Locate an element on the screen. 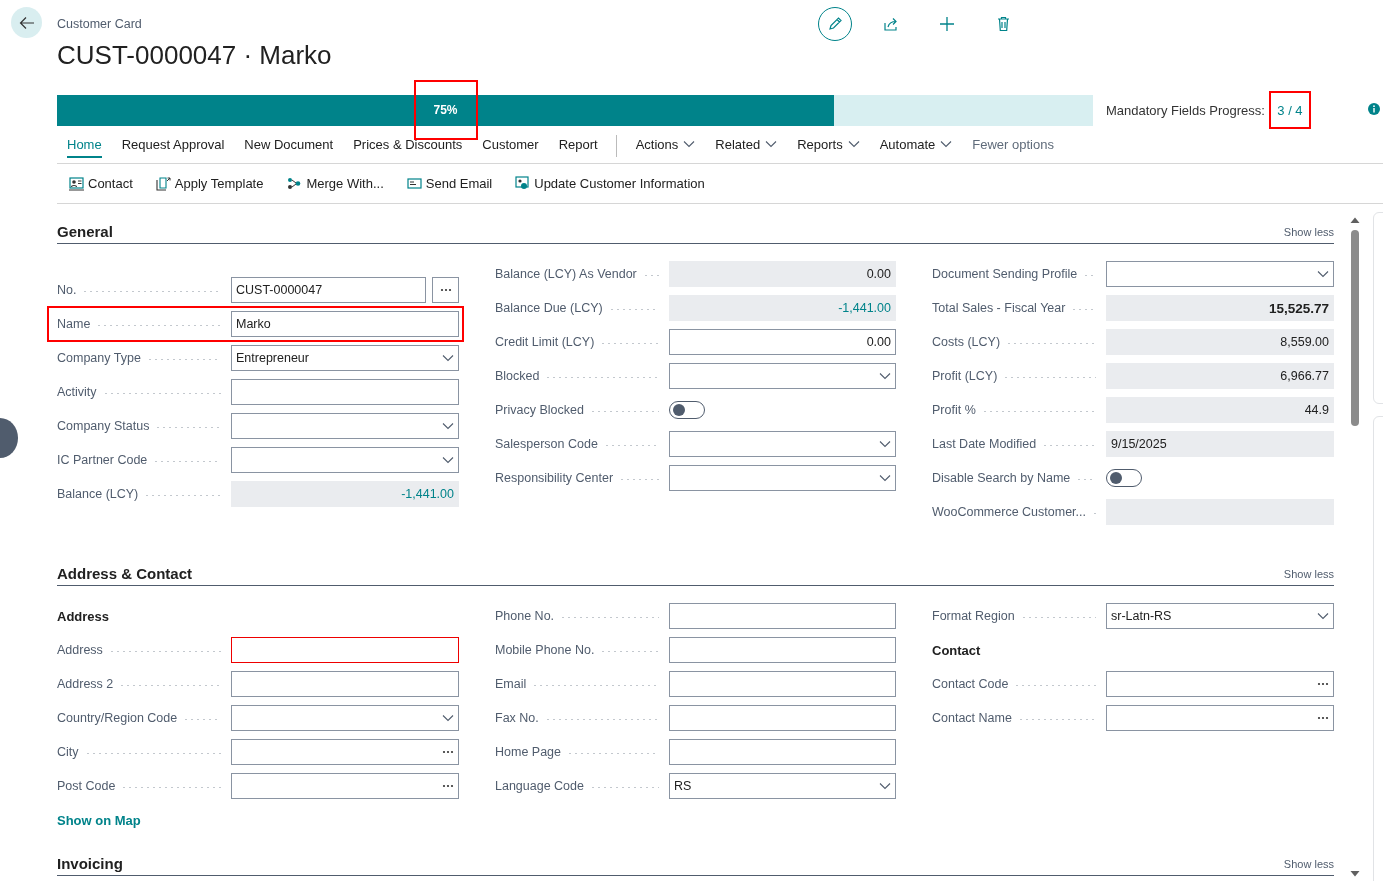  dropdown-field: Entrepreneur is located at coordinates (345, 358).